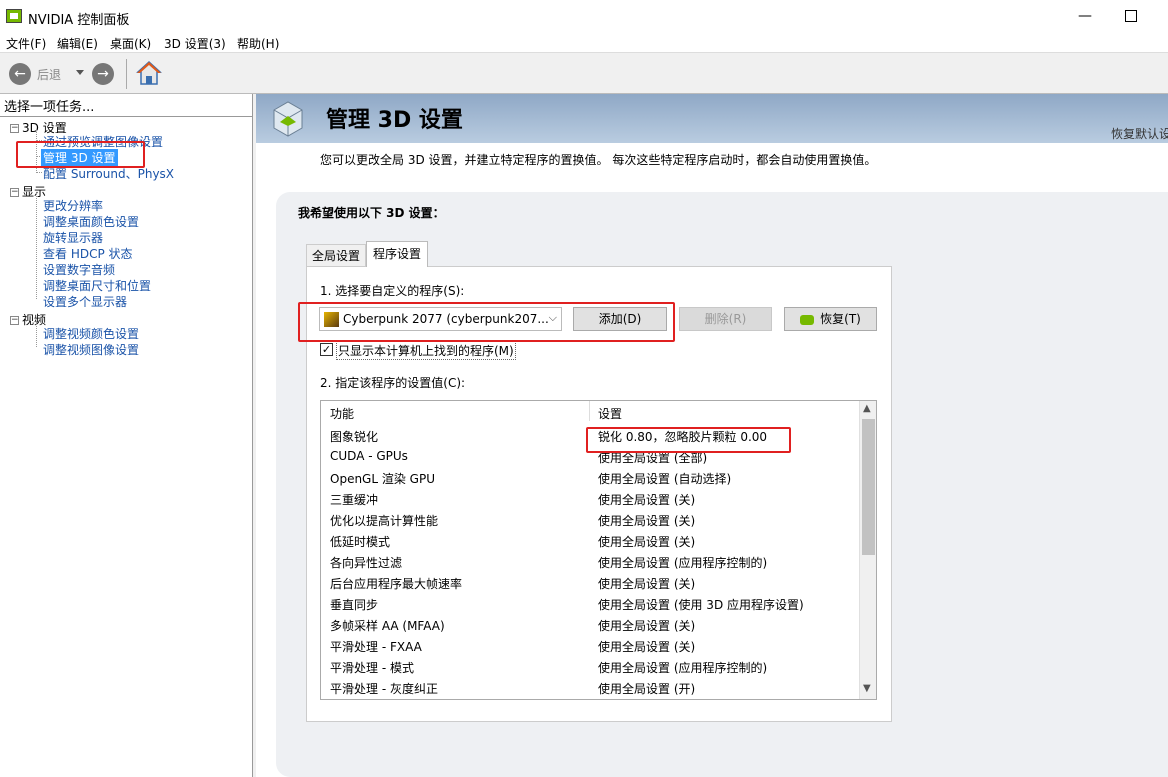  Describe the element at coordinates (91, 333) in the screenshot. I see `tree-item-video-color: 调整视频颜色设置` at that location.